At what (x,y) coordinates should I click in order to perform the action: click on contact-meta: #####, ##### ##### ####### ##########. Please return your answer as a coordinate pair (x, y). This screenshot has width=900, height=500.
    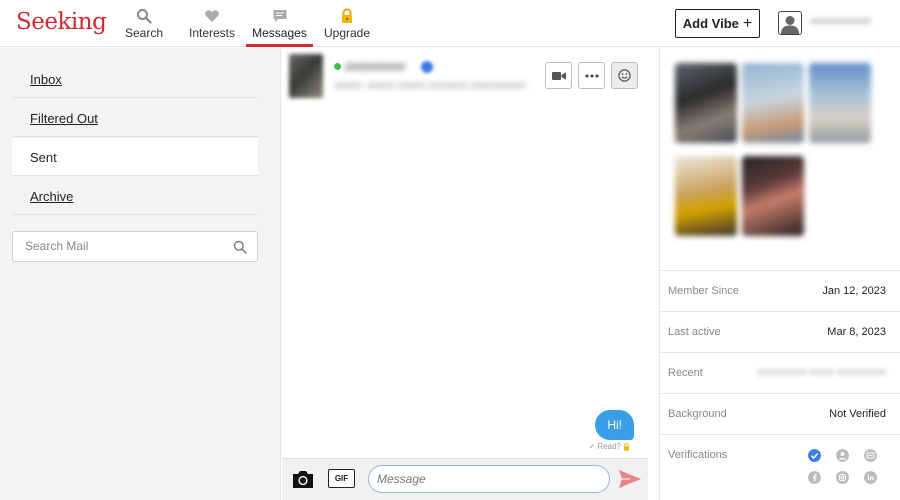
    Looking at the image, I should click on (430, 86).